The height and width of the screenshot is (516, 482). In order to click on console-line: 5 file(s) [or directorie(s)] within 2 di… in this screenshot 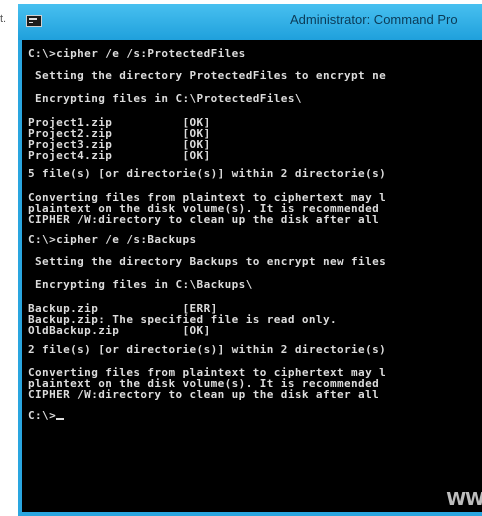, I will do `click(207, 173)`.